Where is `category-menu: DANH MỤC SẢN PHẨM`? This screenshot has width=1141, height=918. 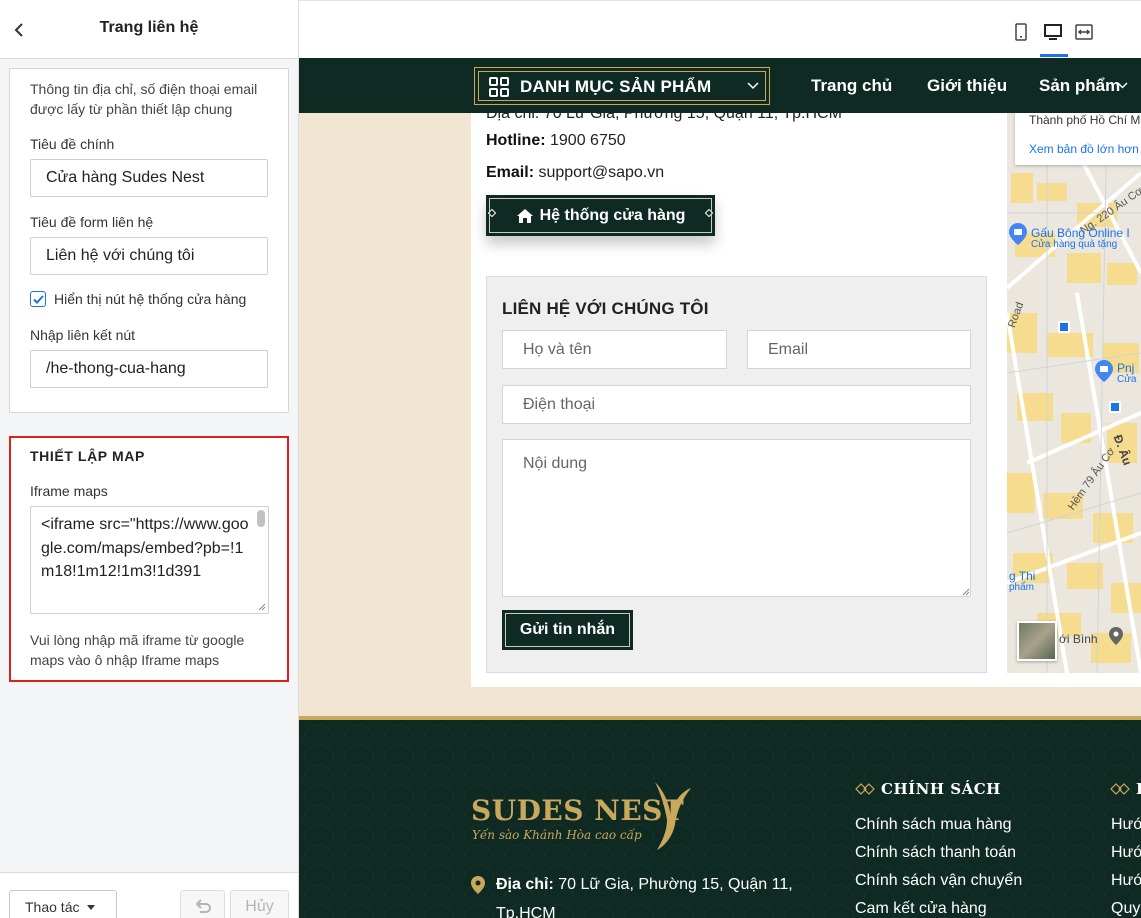 category-menu: DANH MỤC SẢN PHẨM is located at coordinates (622, 86).